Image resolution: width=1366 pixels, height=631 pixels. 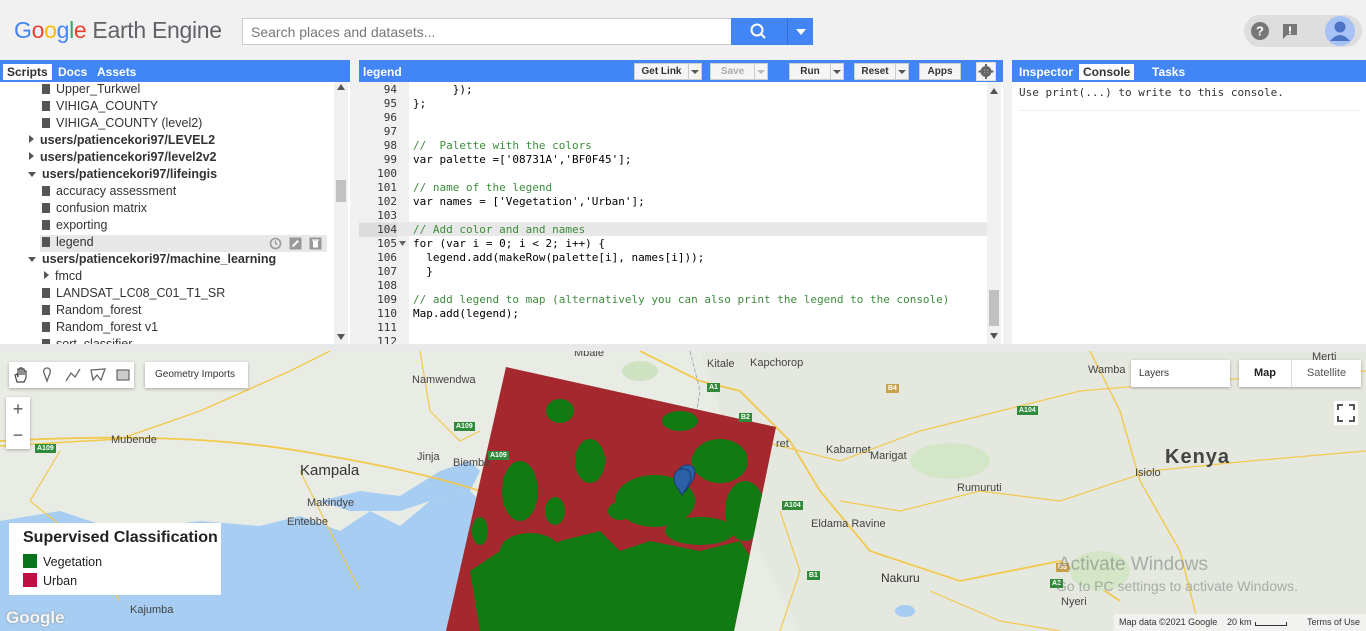 I want to click on tab-docs: Docs, so click(x=72, y=72).